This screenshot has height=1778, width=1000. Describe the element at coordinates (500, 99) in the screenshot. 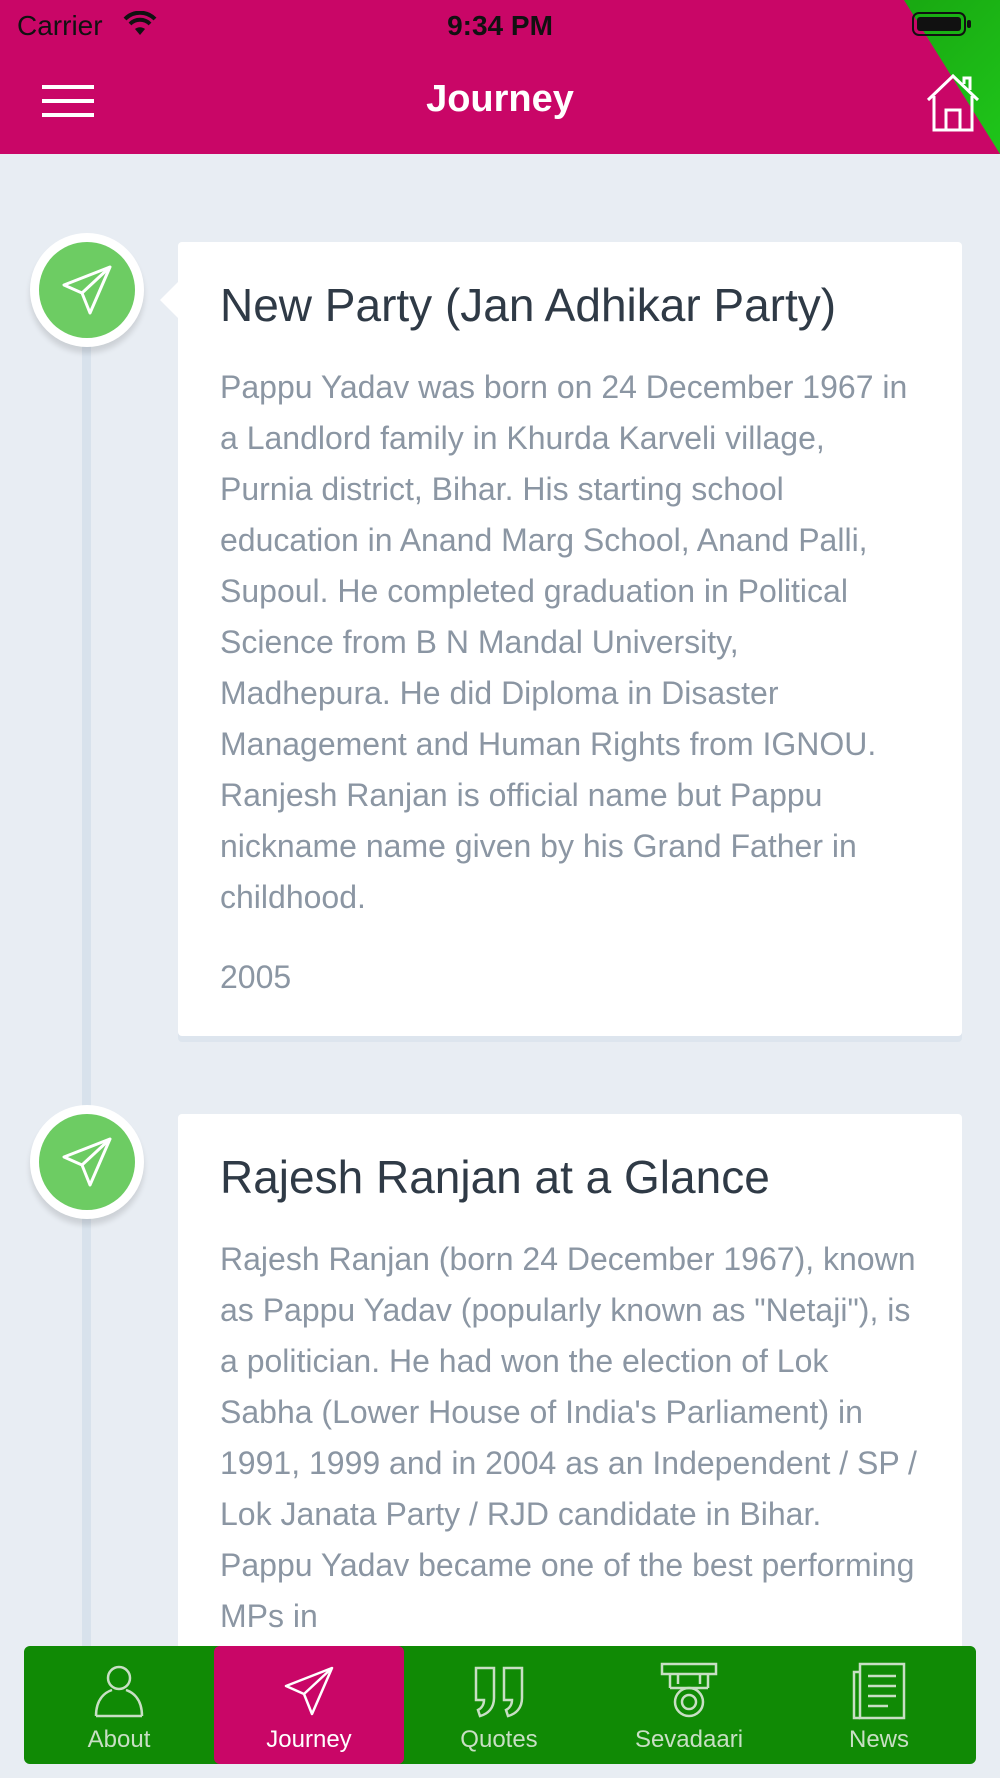

I see `page-title: Journey` at that location.